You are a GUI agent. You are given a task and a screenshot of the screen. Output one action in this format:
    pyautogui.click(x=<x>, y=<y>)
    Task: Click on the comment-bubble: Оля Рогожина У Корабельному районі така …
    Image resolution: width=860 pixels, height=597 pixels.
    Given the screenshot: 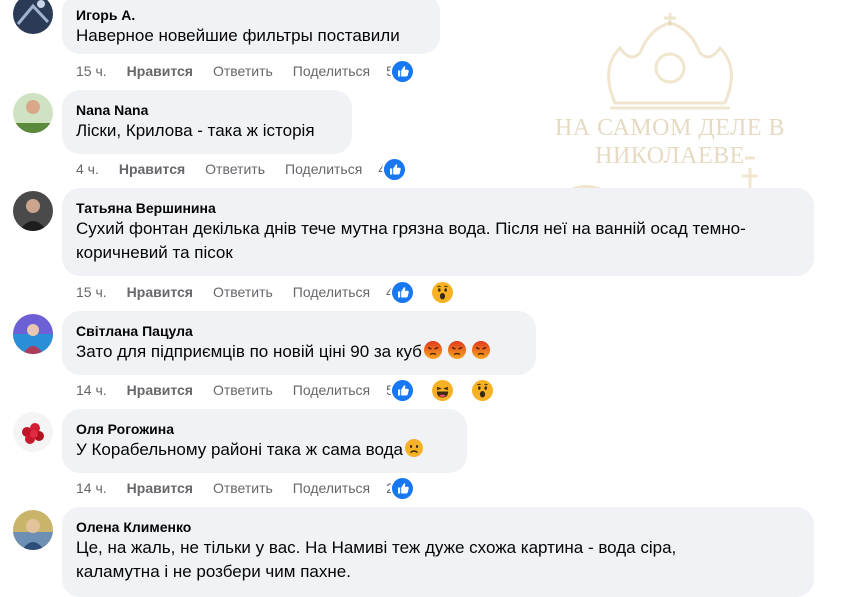 What is the action you would take?
    pyautogui.click(x=264, y=441)
    